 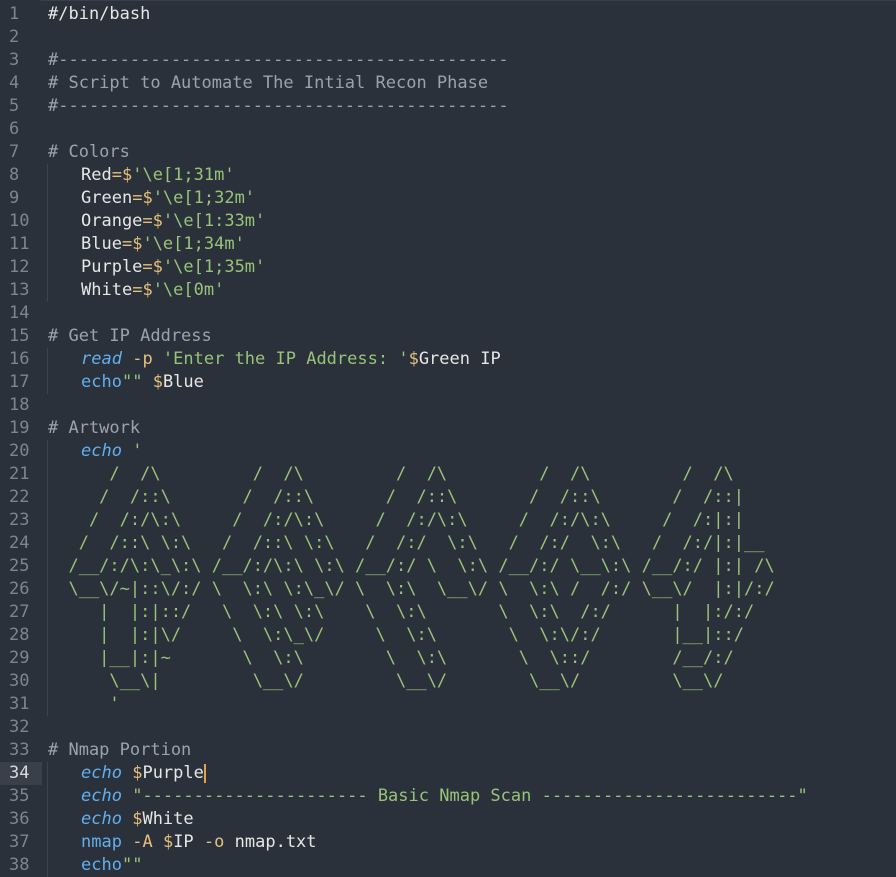 What do you see at coordinates (280, 359) in the screenshot?
I see `code-token: 'Enter the IP Address: '` at bounding box center [280, 359].